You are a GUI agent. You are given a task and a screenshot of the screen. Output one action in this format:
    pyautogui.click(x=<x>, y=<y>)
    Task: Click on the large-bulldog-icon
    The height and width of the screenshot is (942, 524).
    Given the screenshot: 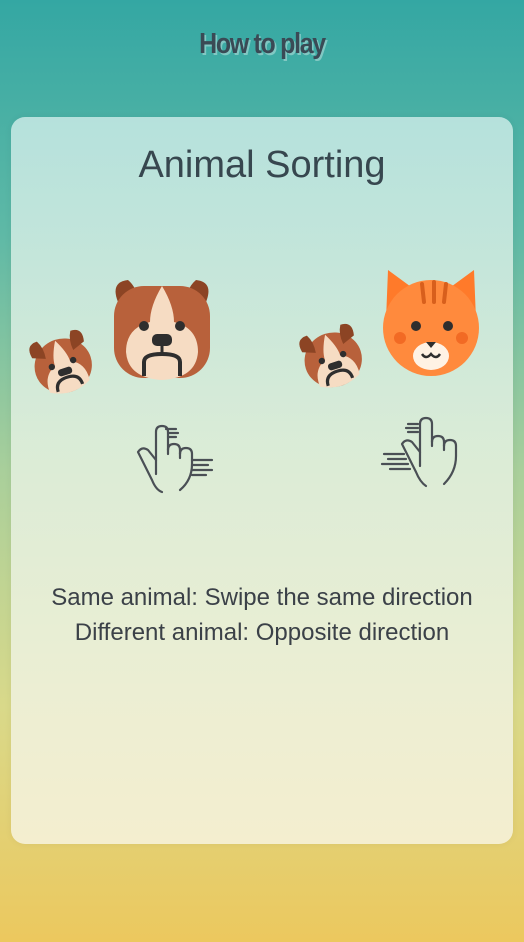 What is the action you would take?
    pyautogui.click(x=162, y=330)
    